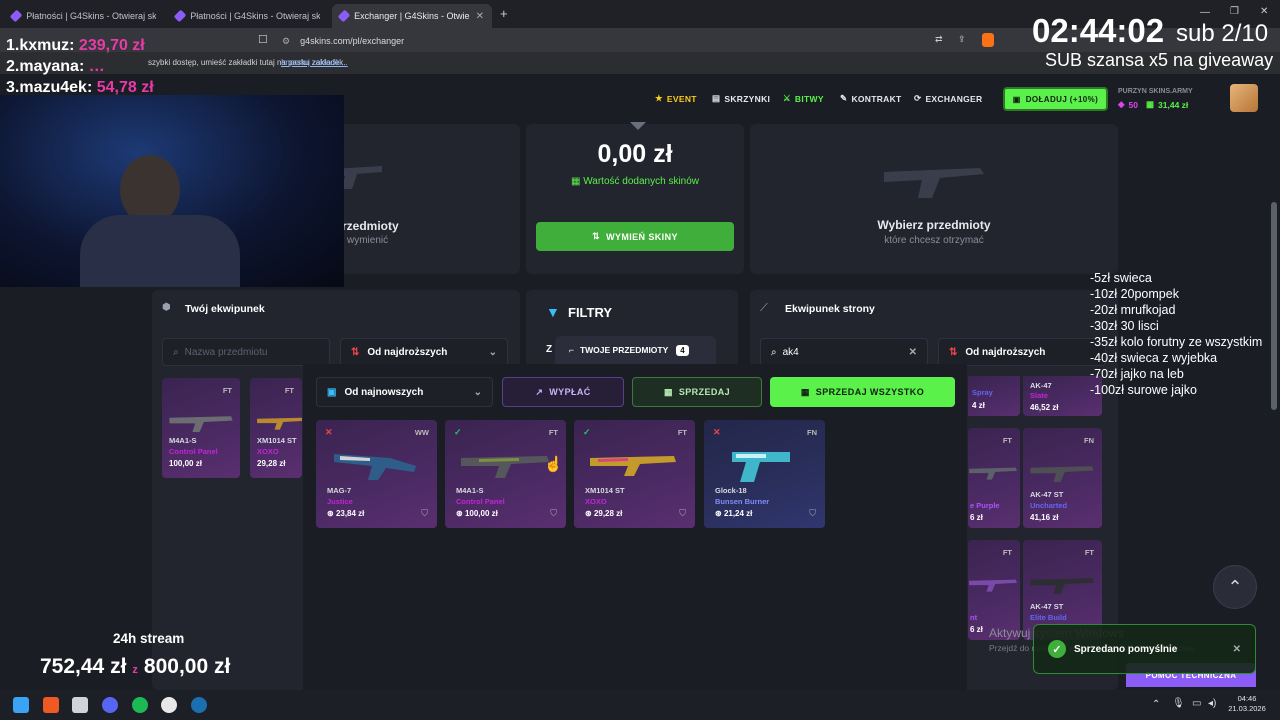  Describe the element at coordinates (862, 392) in the screenshot. I see `sell-all-button: ▦ SPRZEDAJ WSZYSTKO` at that location.